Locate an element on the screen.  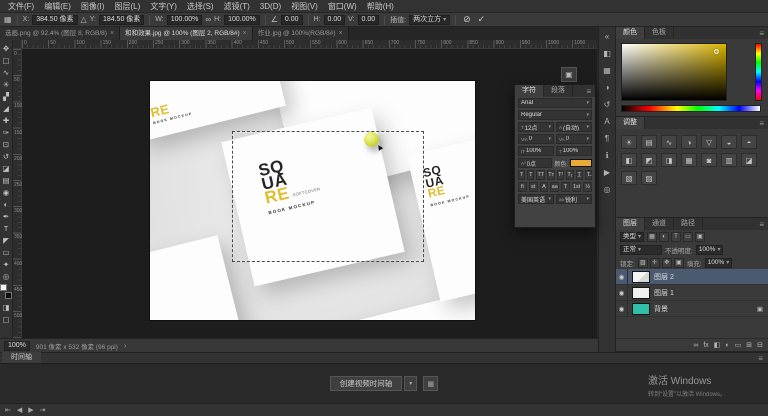
color-panel-icon: ◧ is located at coordinates (607, 53).